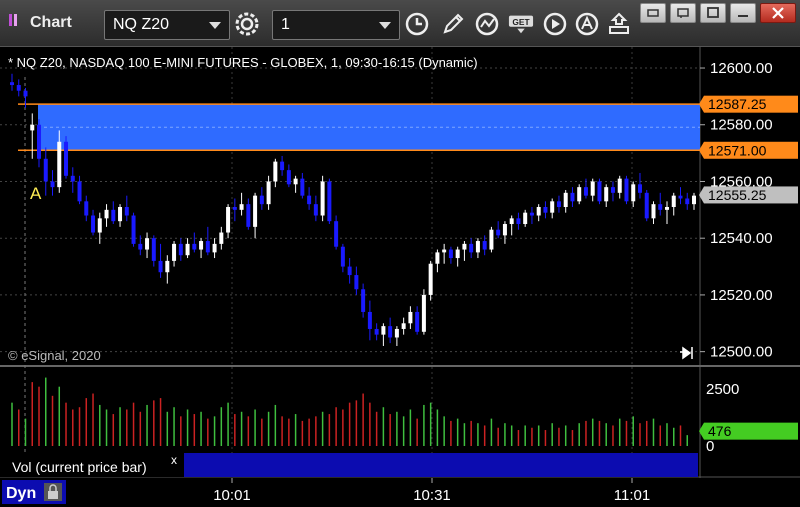 Image resolution: width=800 pixels, height=507 pixels. Describe the element at coordinates (522, 24) in the screenshot. I see `get-icon: GET` at that location.